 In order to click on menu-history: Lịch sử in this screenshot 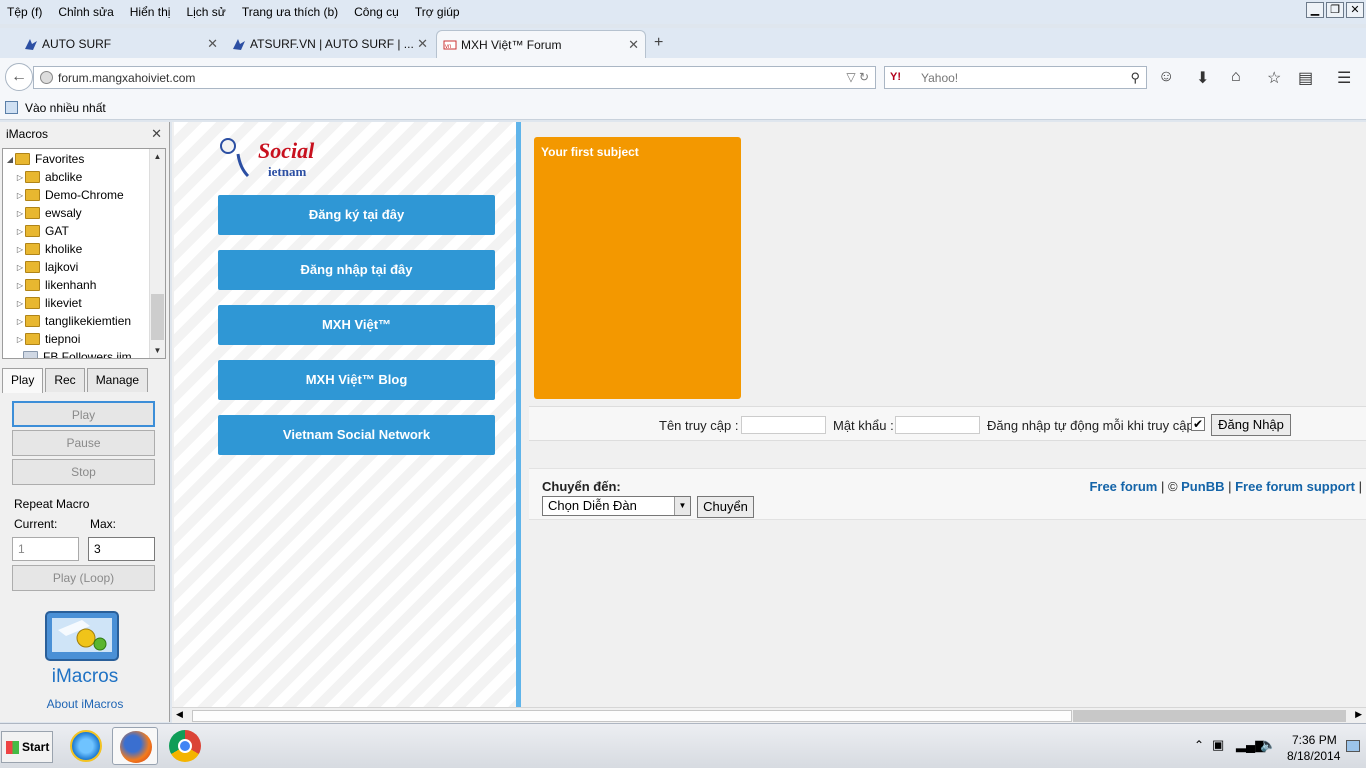, I will do `click(205, 12)`.